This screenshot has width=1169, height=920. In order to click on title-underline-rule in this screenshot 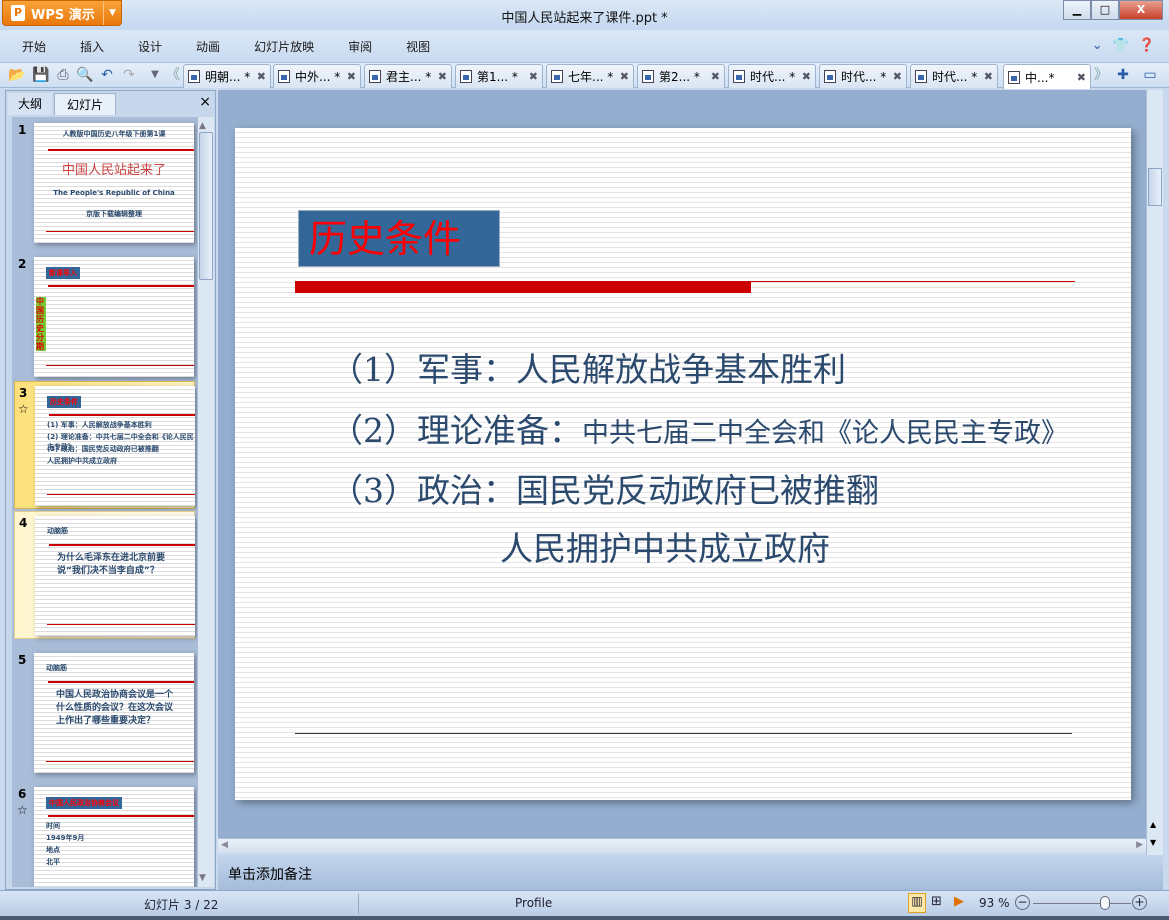, I will do `click(685, 281)`.